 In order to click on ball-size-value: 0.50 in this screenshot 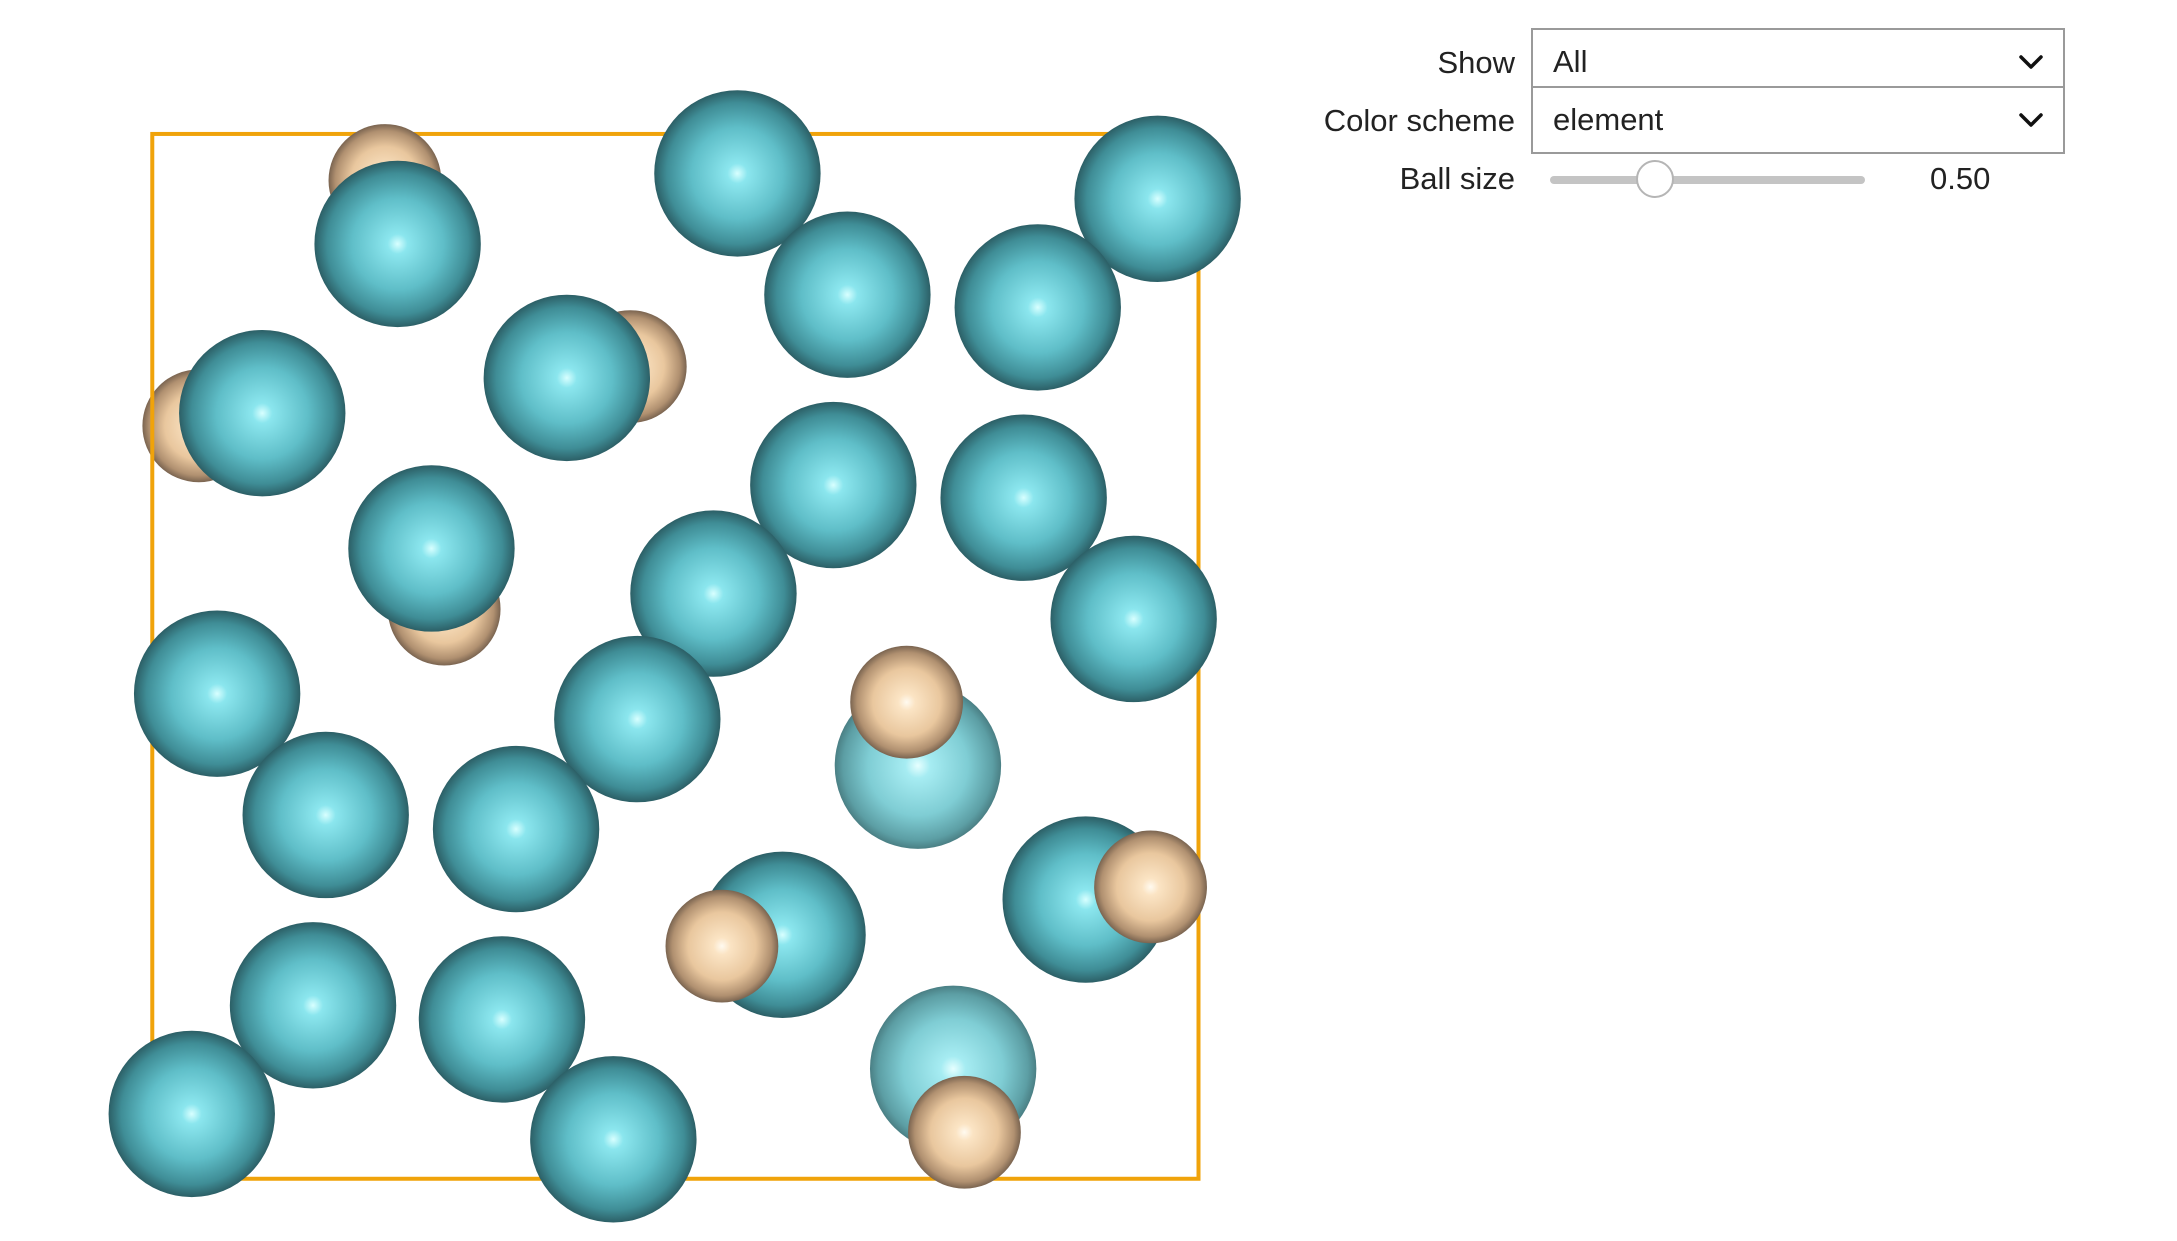, I will do `click(1960, 178)`.